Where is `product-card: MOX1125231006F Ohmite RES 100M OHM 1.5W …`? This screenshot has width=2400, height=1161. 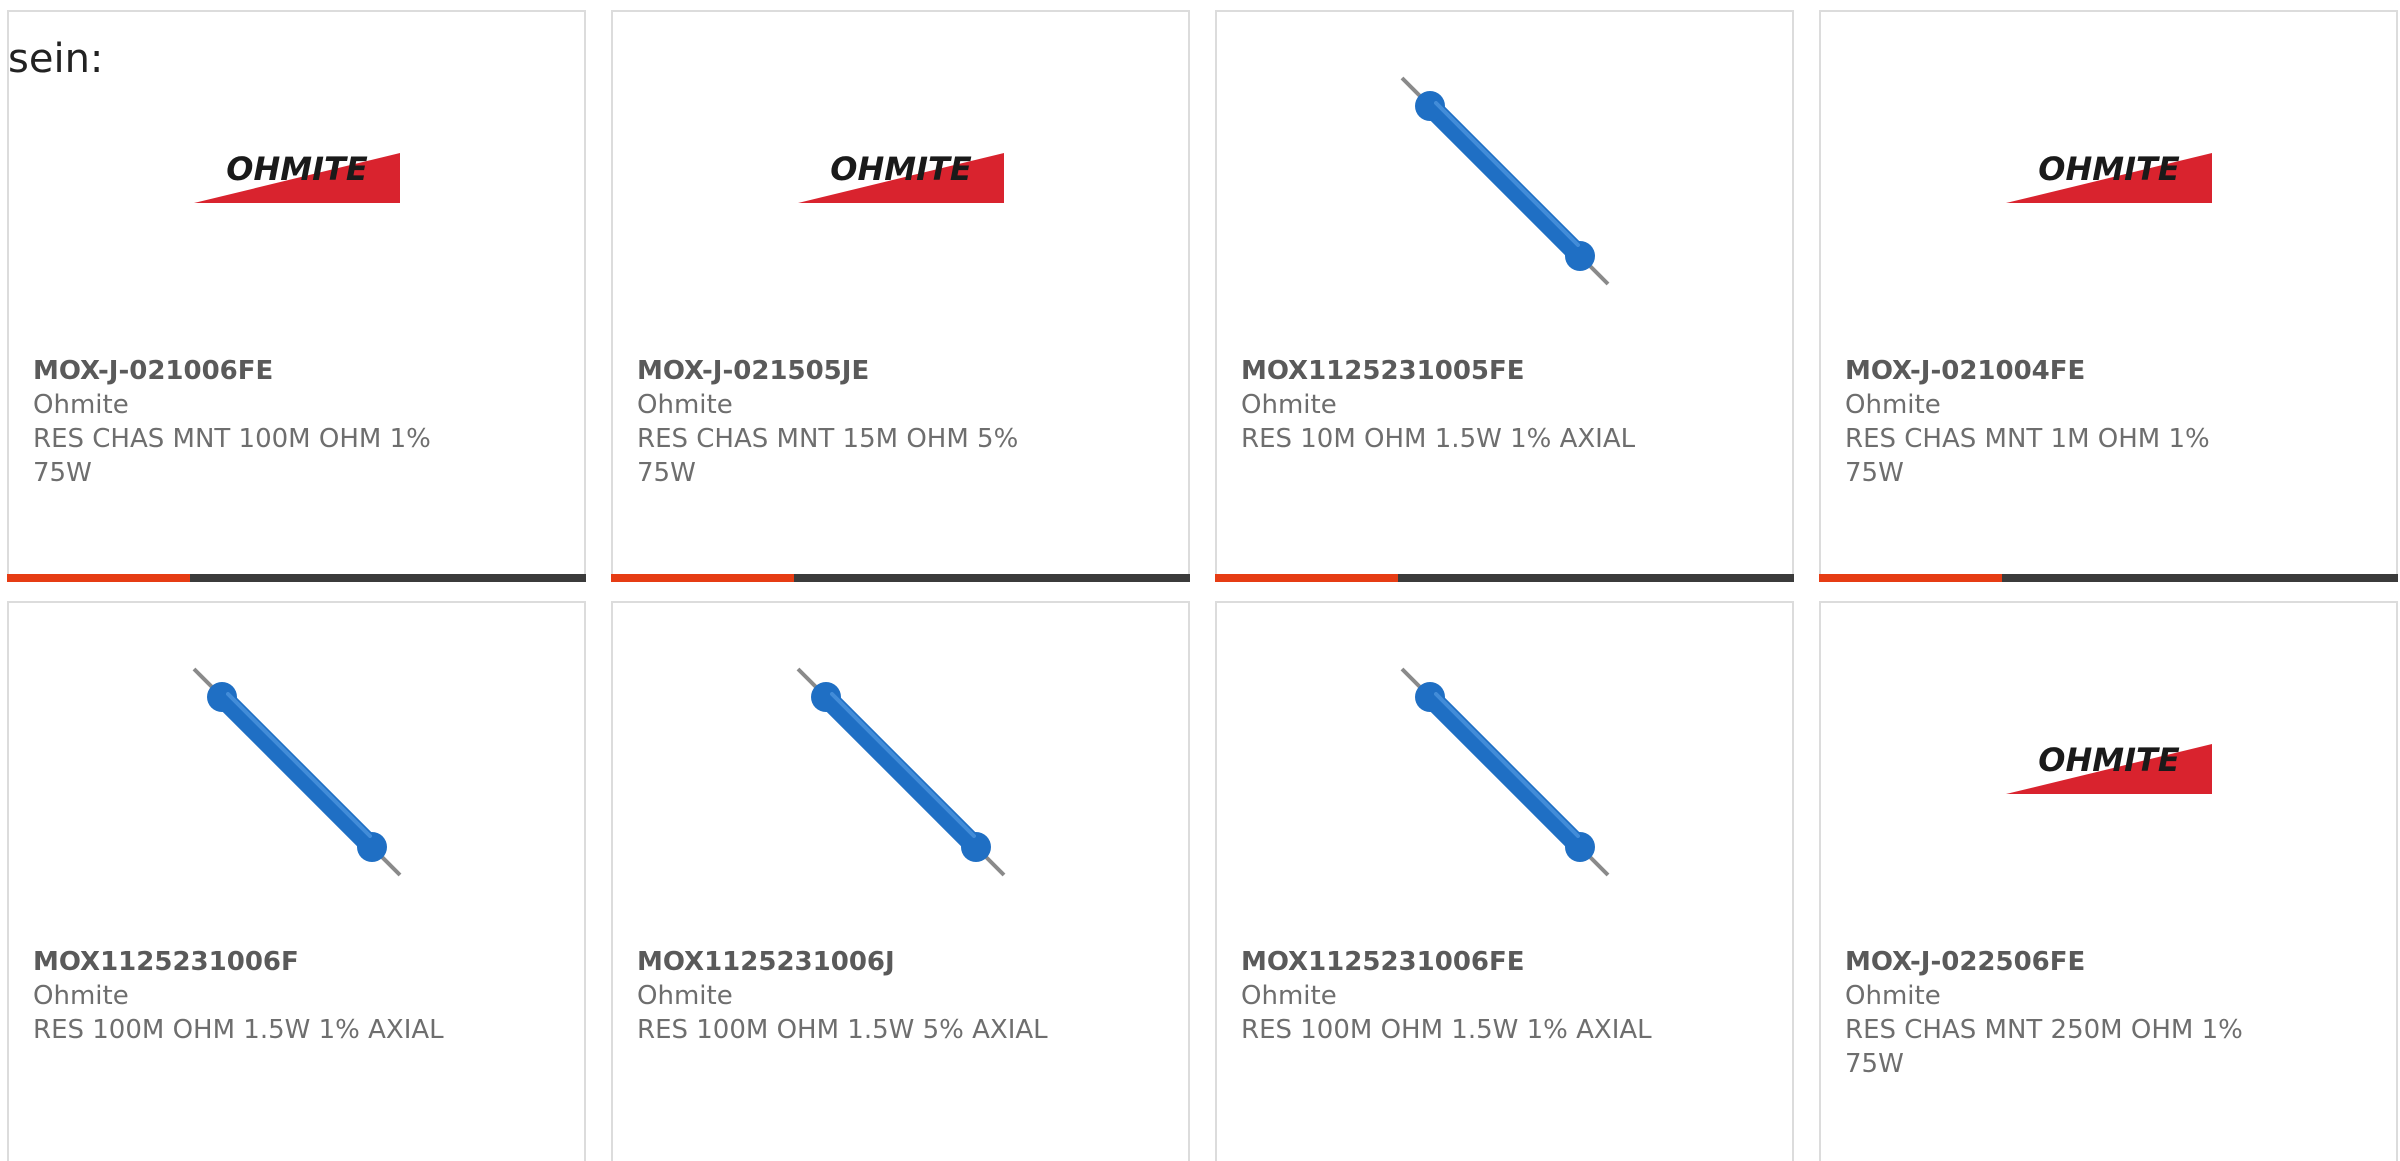 product-card: MOX1125231006F Ohmite RES 100M OHM 1.5W … is located at coordinates (296, 881).